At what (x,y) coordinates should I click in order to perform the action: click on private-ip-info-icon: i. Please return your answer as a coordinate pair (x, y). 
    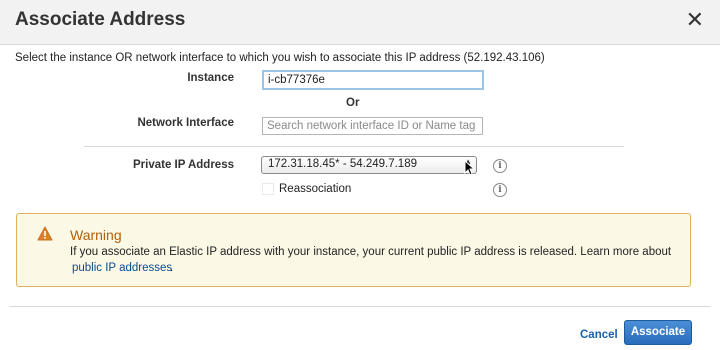
    Looking at the image, I should click on (500, 166).